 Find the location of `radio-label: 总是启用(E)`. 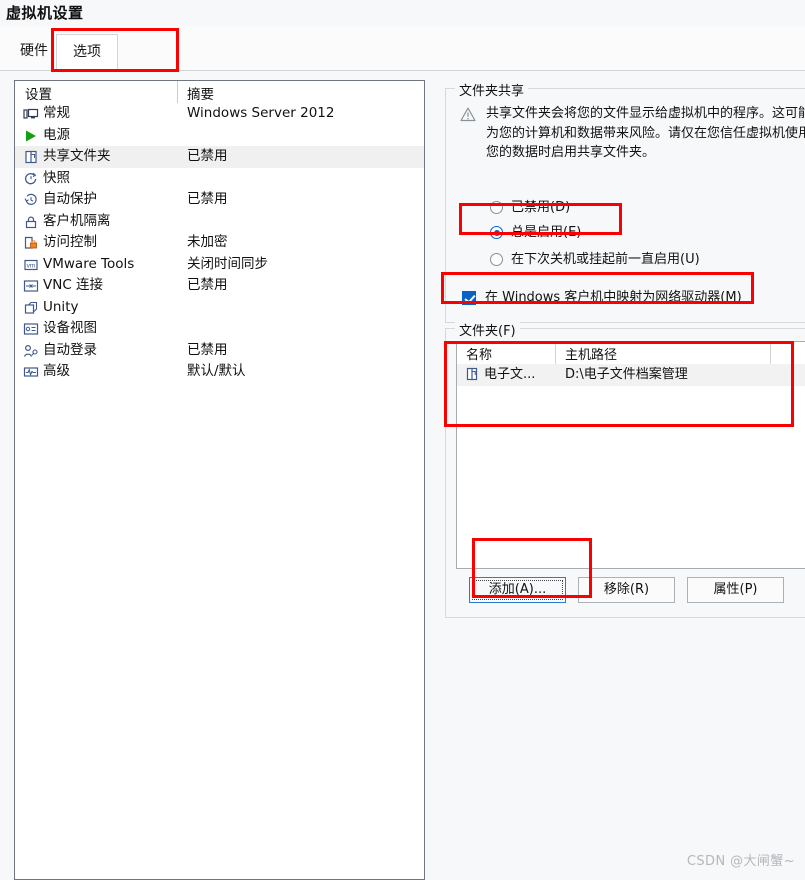

radio-label: 总是启用(E) is located at coordinates (546, 232).